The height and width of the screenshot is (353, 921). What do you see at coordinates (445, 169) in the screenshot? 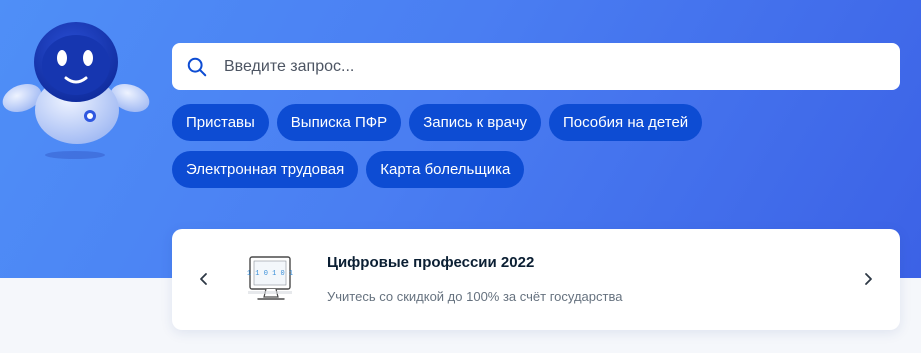
I see `quick-link-karta-bolelshchika: Карта болельщика` at bounding box center [445, 169].